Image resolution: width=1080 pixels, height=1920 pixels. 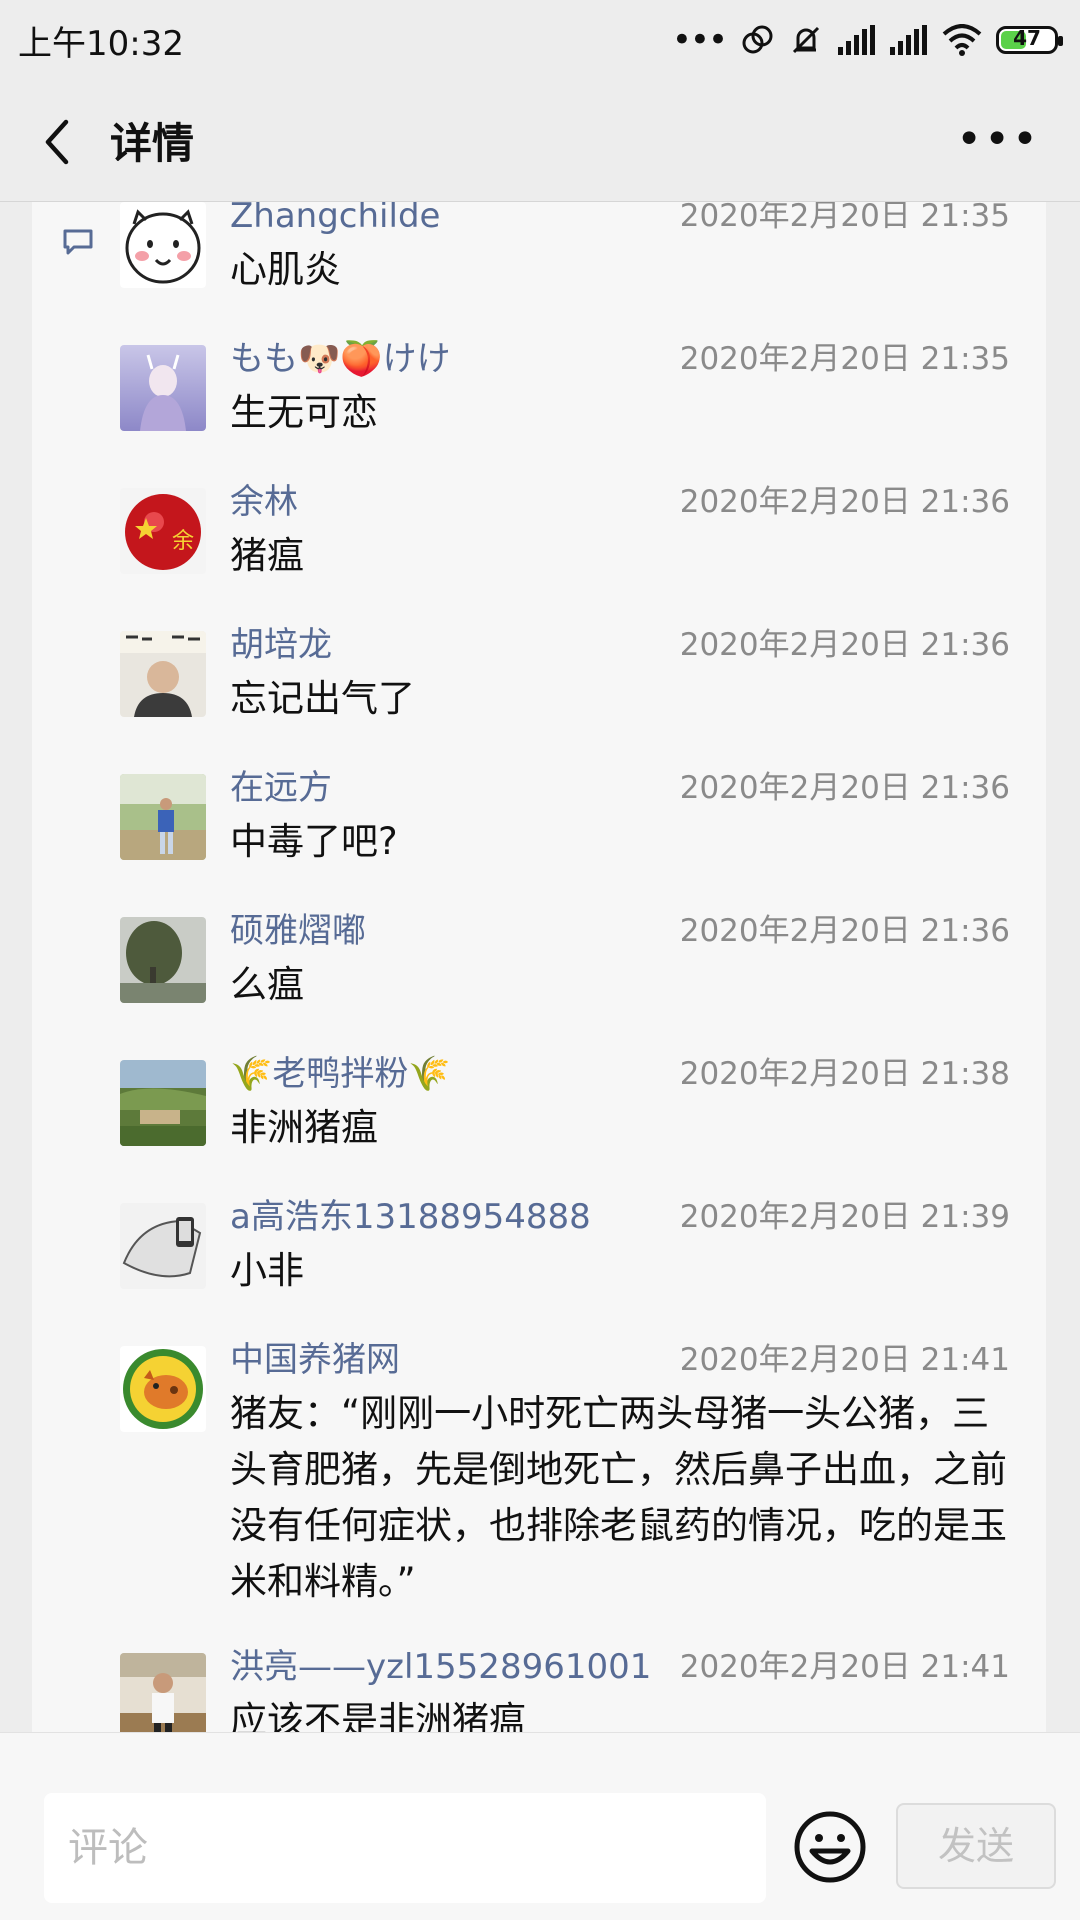 What do you see at coordinates (844, 1074) in the screenshot?
I see `comment-time: 2020年2月20日 21:38` at bounding box center [844, 1074].